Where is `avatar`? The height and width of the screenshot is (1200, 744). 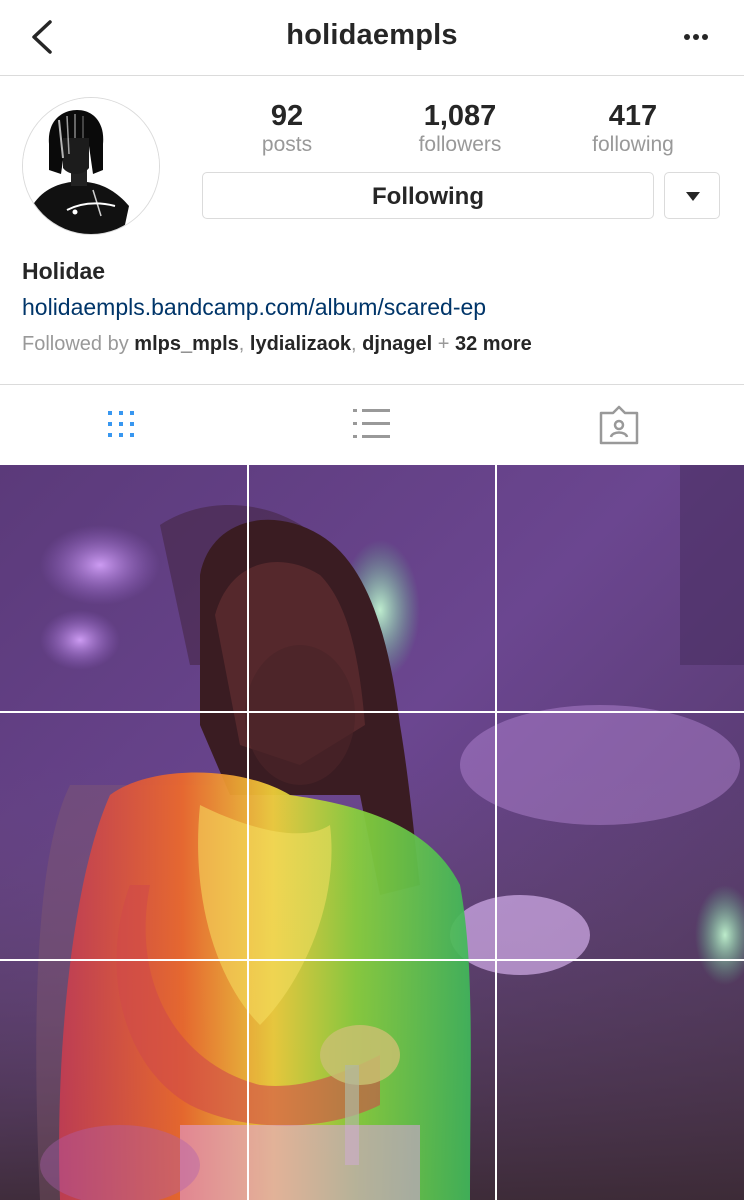
avatar is located at coordinates (91, 166).